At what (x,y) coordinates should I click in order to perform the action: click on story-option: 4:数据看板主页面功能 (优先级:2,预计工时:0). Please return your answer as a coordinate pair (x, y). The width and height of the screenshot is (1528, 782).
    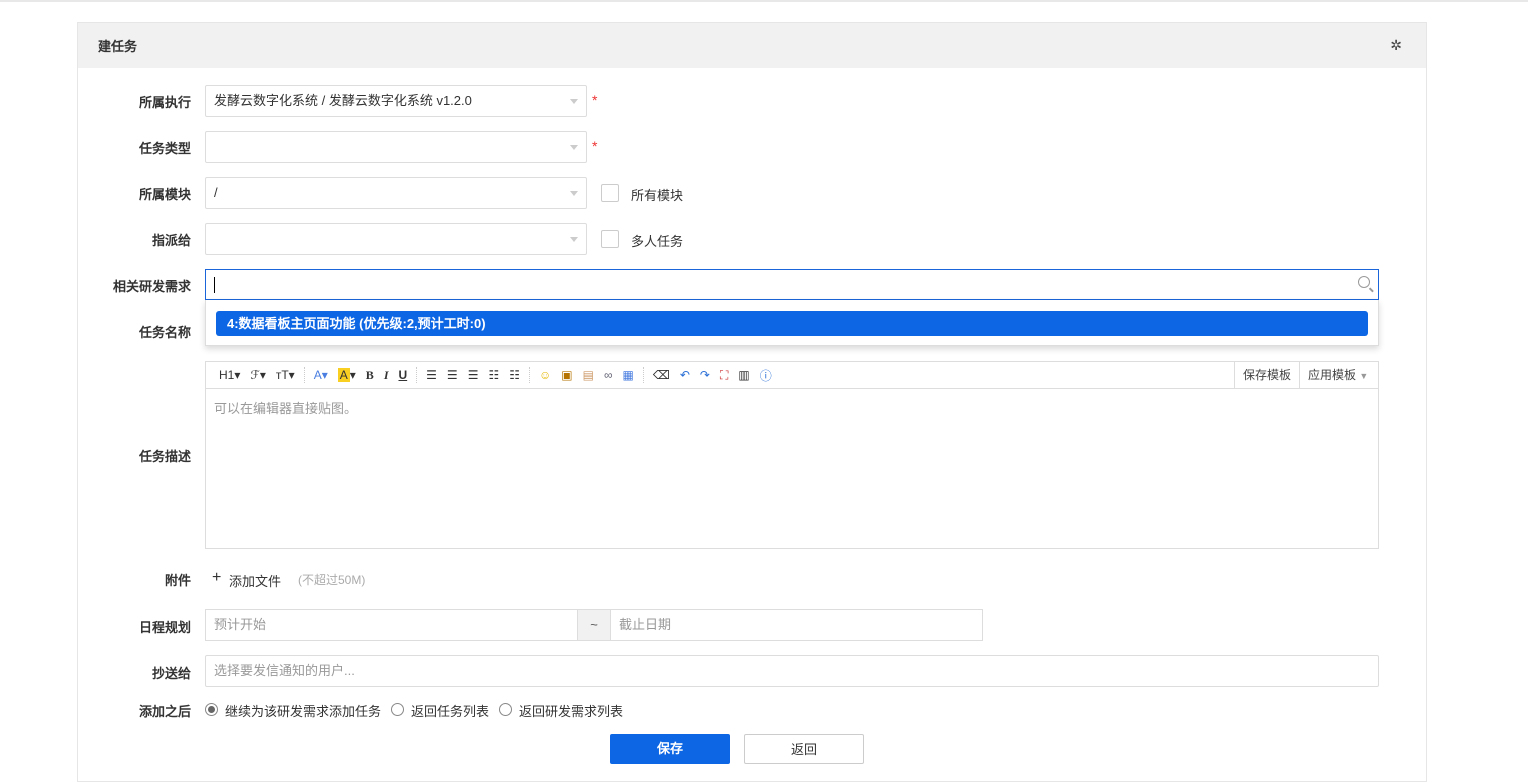
    Looking at the image, I should click on (792, 323).